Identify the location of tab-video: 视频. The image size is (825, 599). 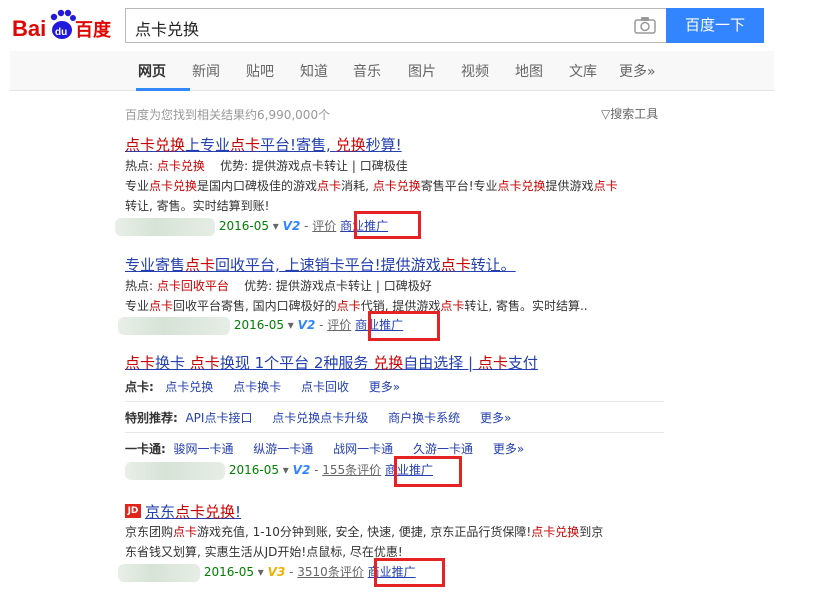
(475, 71).